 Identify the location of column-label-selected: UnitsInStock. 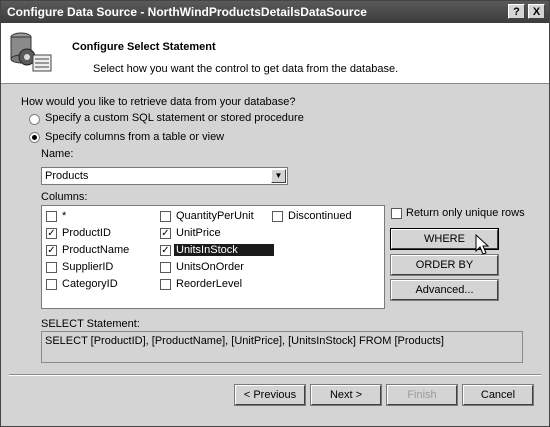
(224, 250).